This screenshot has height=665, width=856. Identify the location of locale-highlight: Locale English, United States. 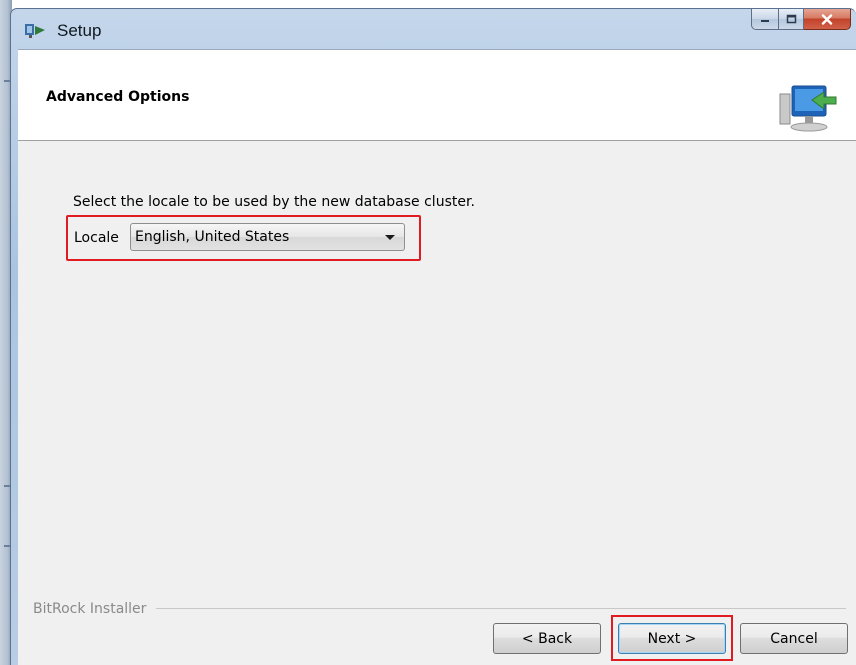
(243, 238).